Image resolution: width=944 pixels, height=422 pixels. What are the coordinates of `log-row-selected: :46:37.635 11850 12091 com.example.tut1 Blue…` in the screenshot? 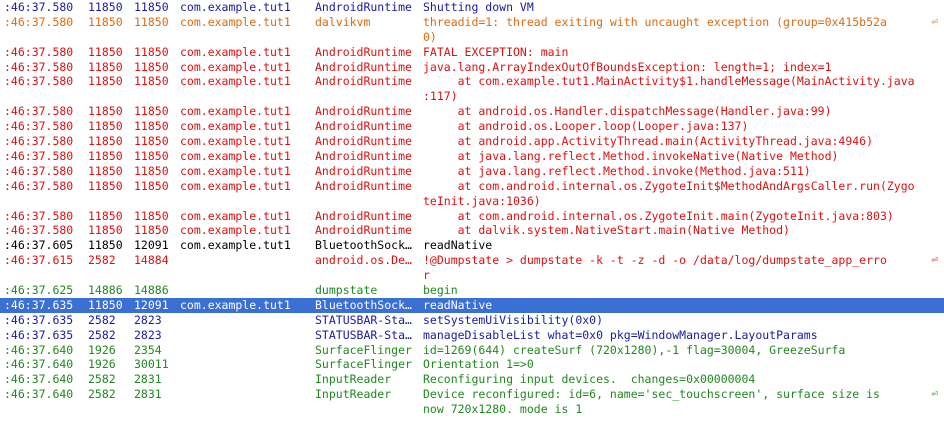 It's located at (472, 305).